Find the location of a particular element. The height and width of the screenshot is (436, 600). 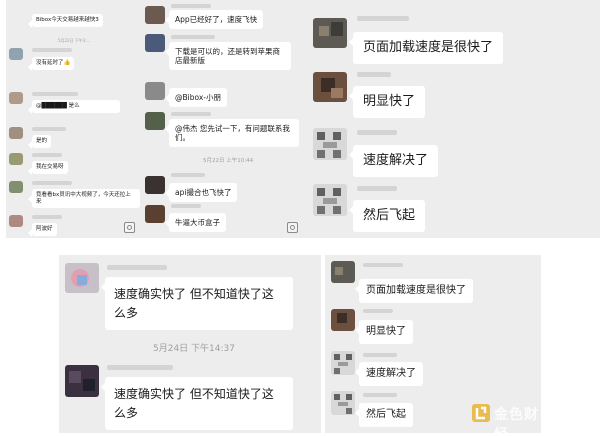

watermark-text: 金色财经 is located at coordinates (516, 420).